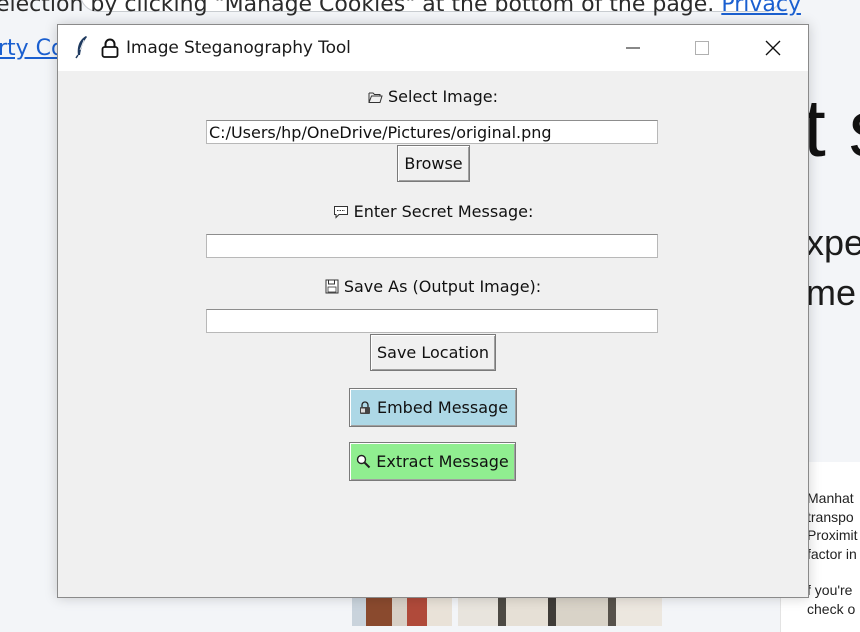 The image size is (860, 632). What do you see at coordinates (833, 242) in the screenshot?
I see `background-subtitle-line-1: xpe` at bounding box center [833, 242].